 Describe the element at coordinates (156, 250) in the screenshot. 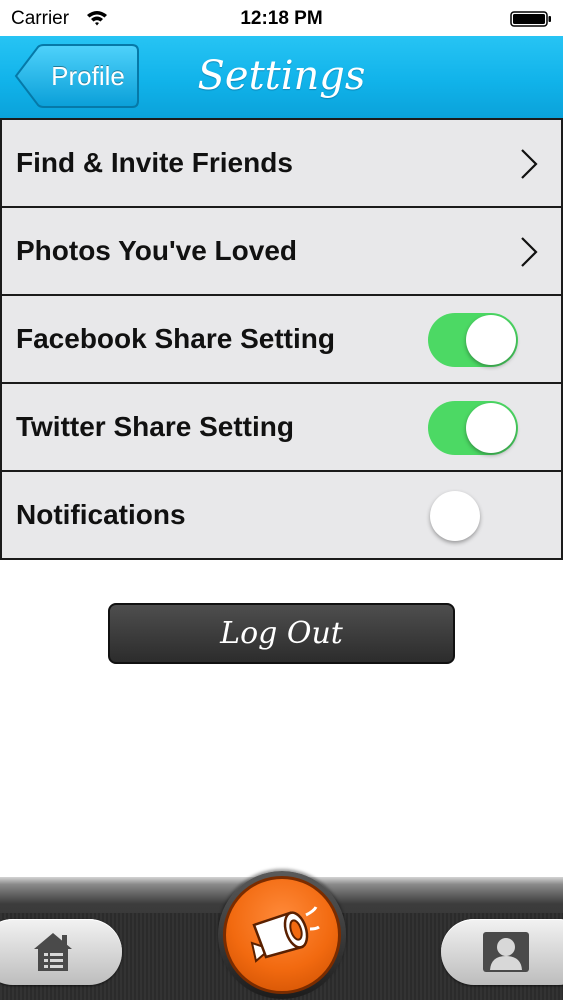

I see `row-label: Photos You've Loved` at that location.